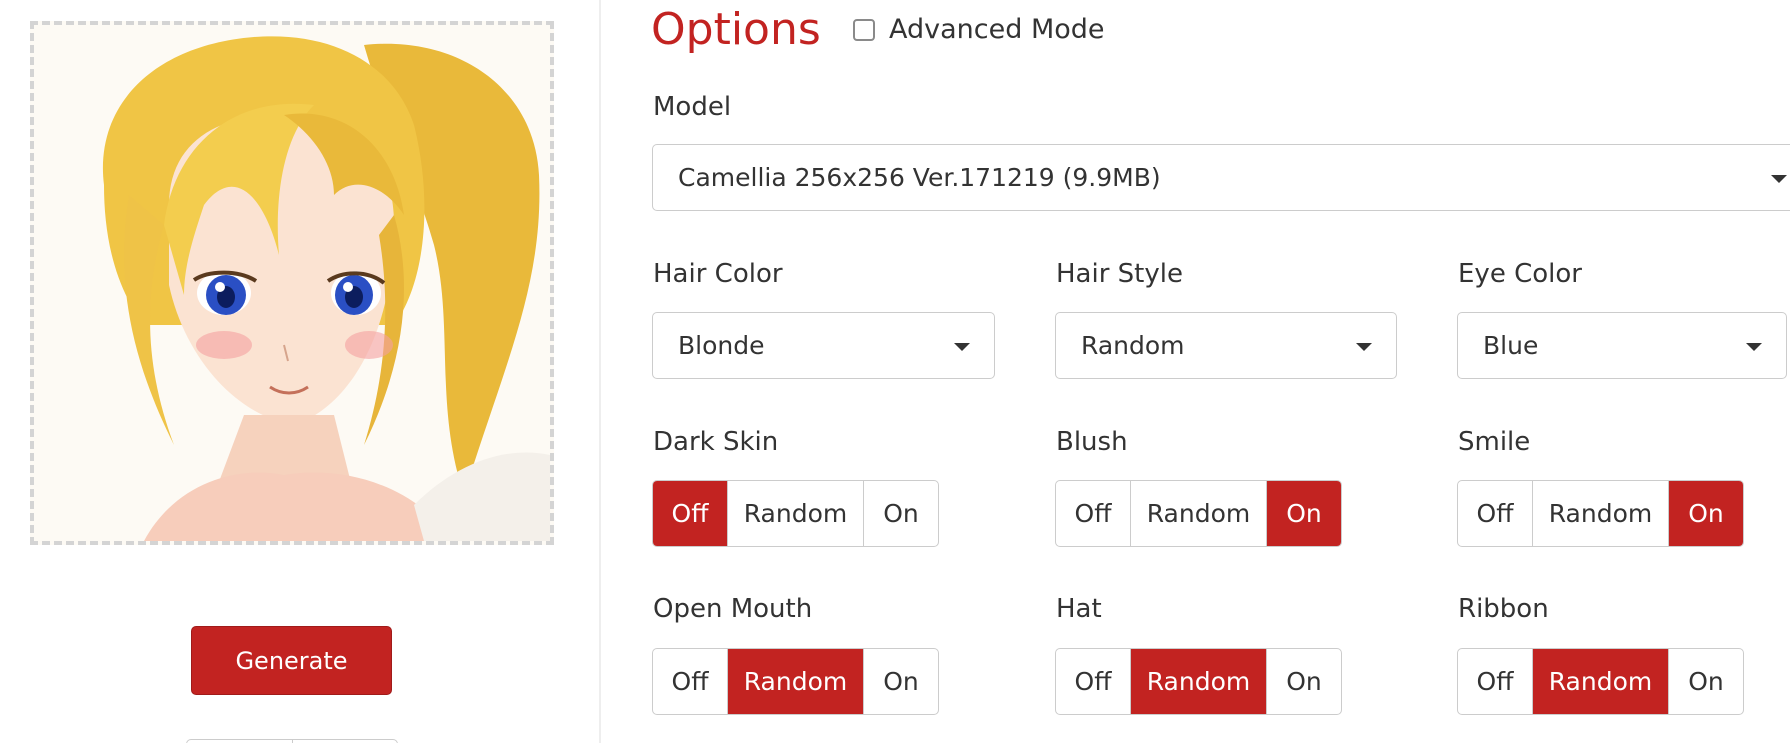  What do you see at coordinates (690, 513) in the screenshot?
I see `dark-skin-off-option: Off` at bounding box center [690, 513].